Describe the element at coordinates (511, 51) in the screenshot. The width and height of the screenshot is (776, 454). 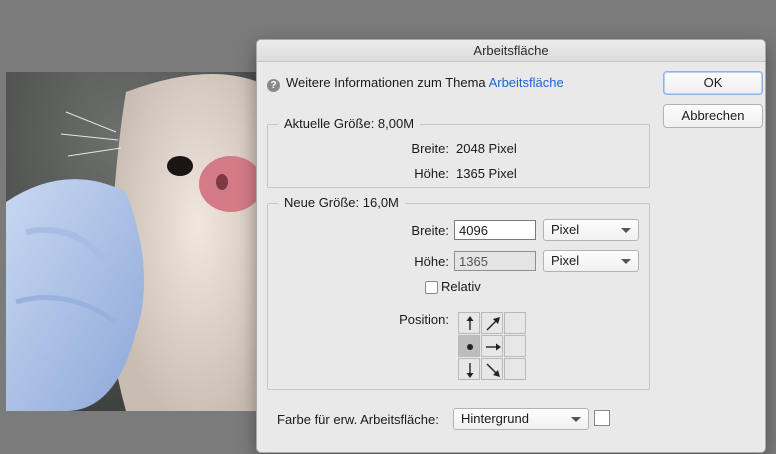
I see `dialog-title: Arbeitsfläche` at that location.